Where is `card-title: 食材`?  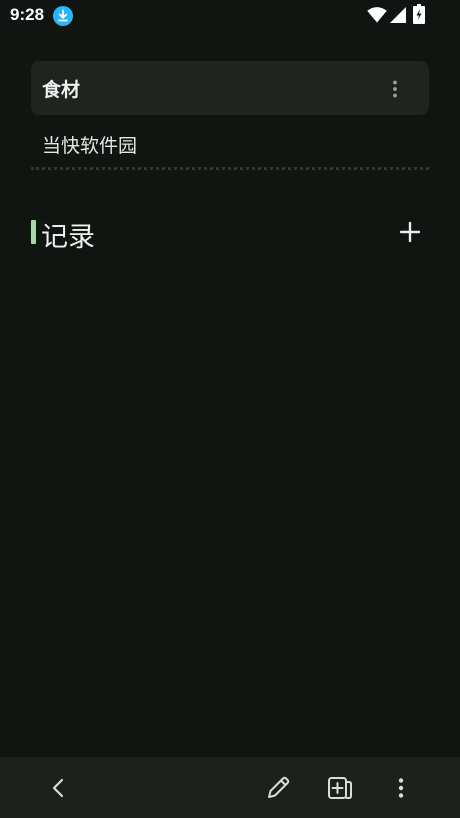
card-title: 食材 is located at coordinates (61, 90).